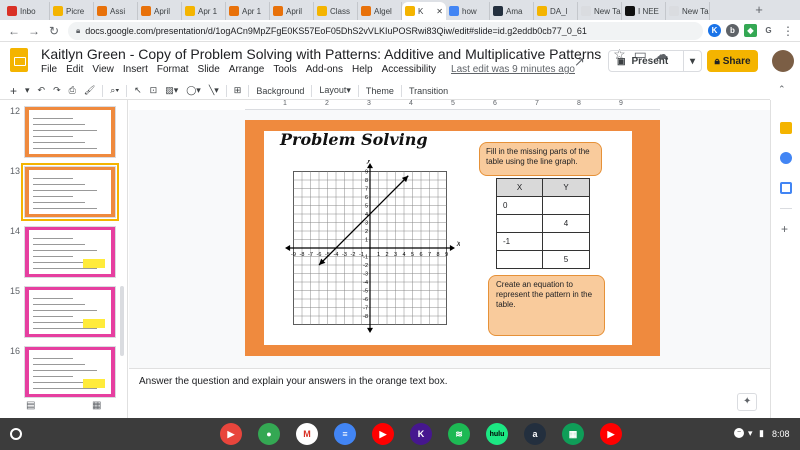 The height and width of the screenshot is (450, 800). Describe the element at coordinates (424, 11) in the screenshot. I see `browser-tab: K ✕` at that location.